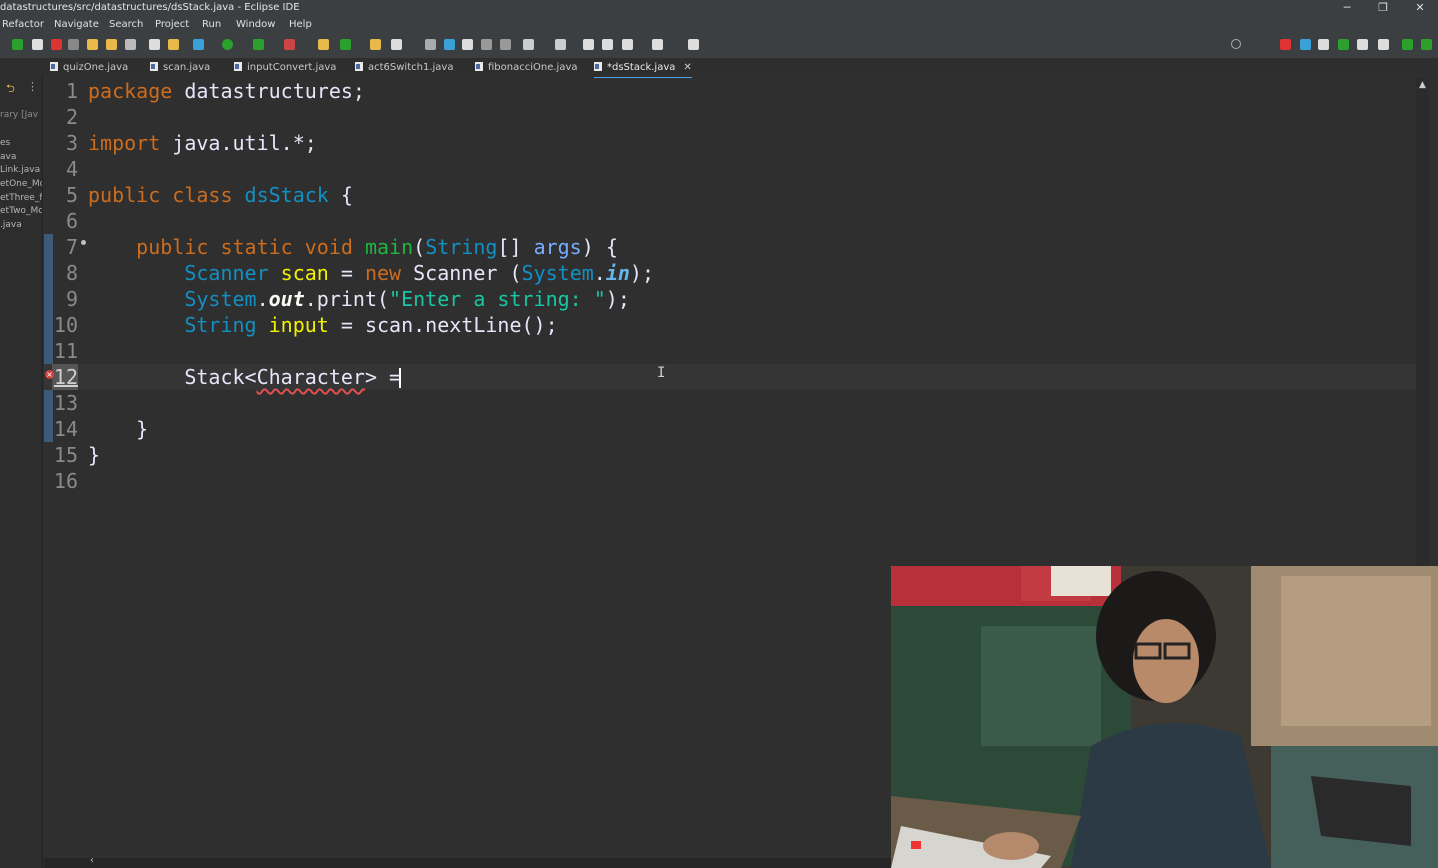  What do you see at coordinates (528, 44) in the screenshot?
I see `next-annotation-icon` at bounding box center [528, 44].